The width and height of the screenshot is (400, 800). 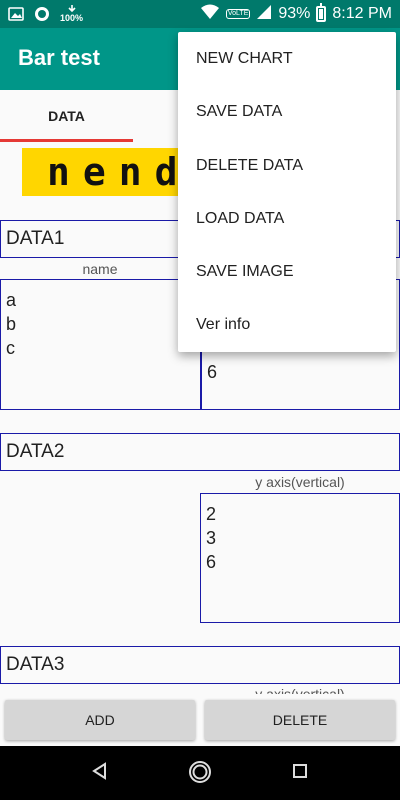 I want to click on data3-label-clip: y axis(vertical), so click(x=300, y=690).